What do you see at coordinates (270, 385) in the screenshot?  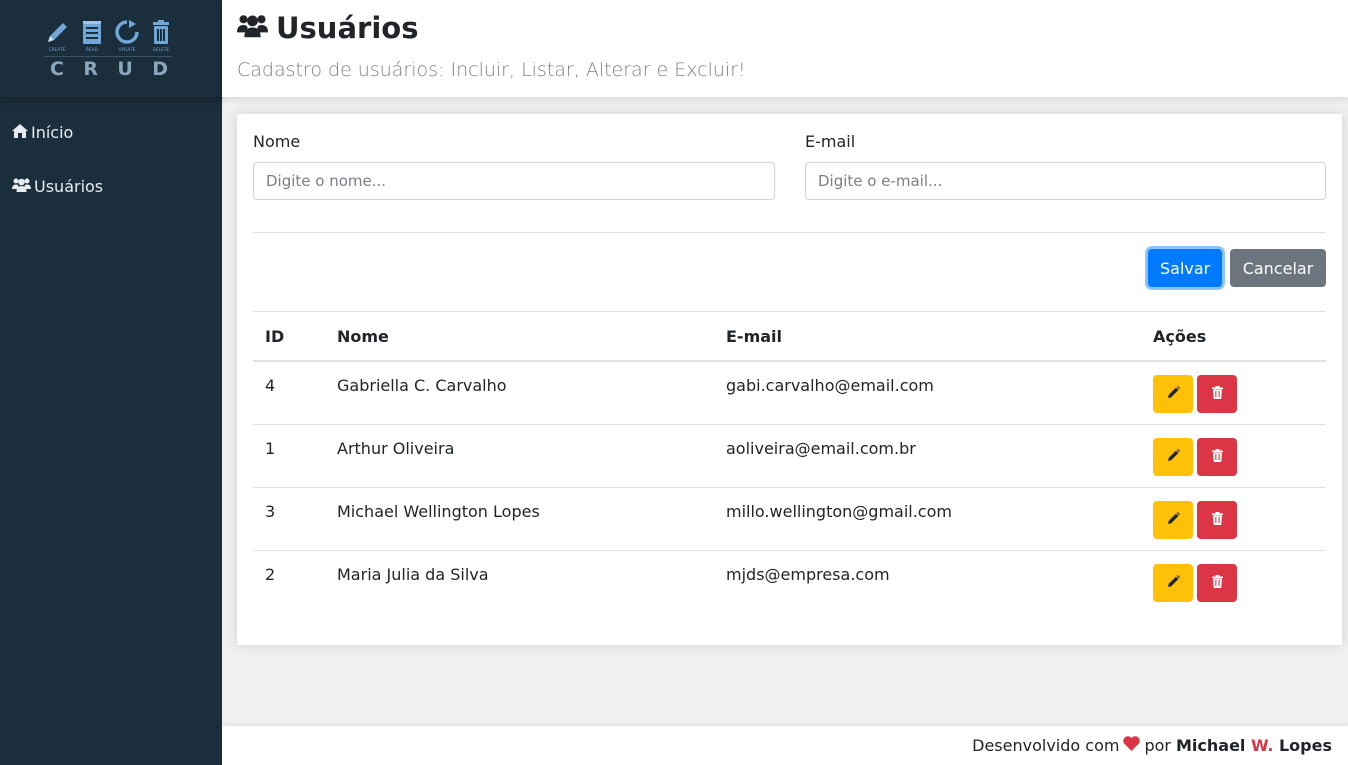 I see `cell-id: 4` at bounding box center [270, 385].